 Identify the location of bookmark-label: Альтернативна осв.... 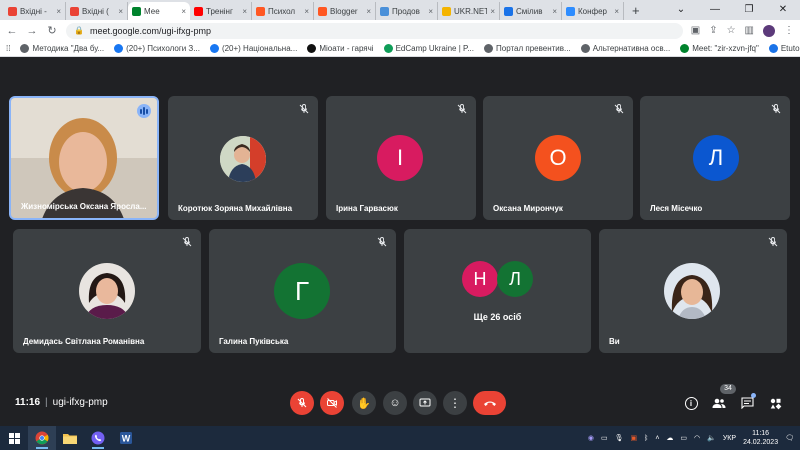
(631, 48).